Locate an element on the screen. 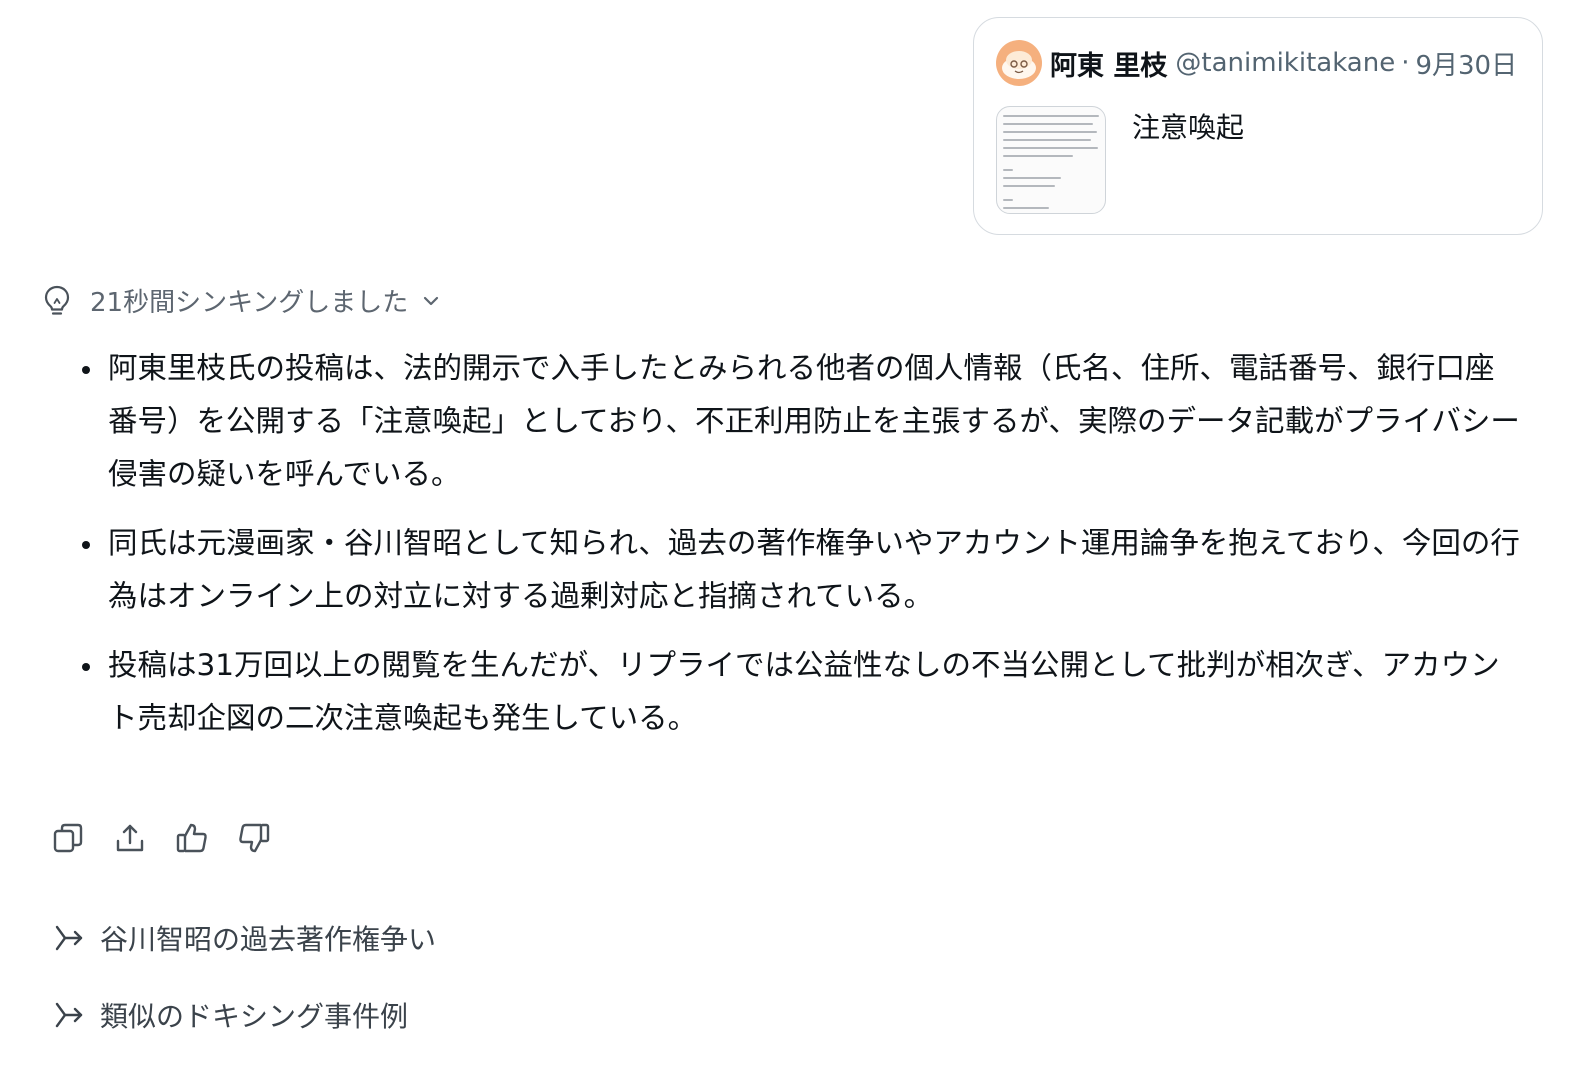  author-avatar is located at coordinates (1019, 63).